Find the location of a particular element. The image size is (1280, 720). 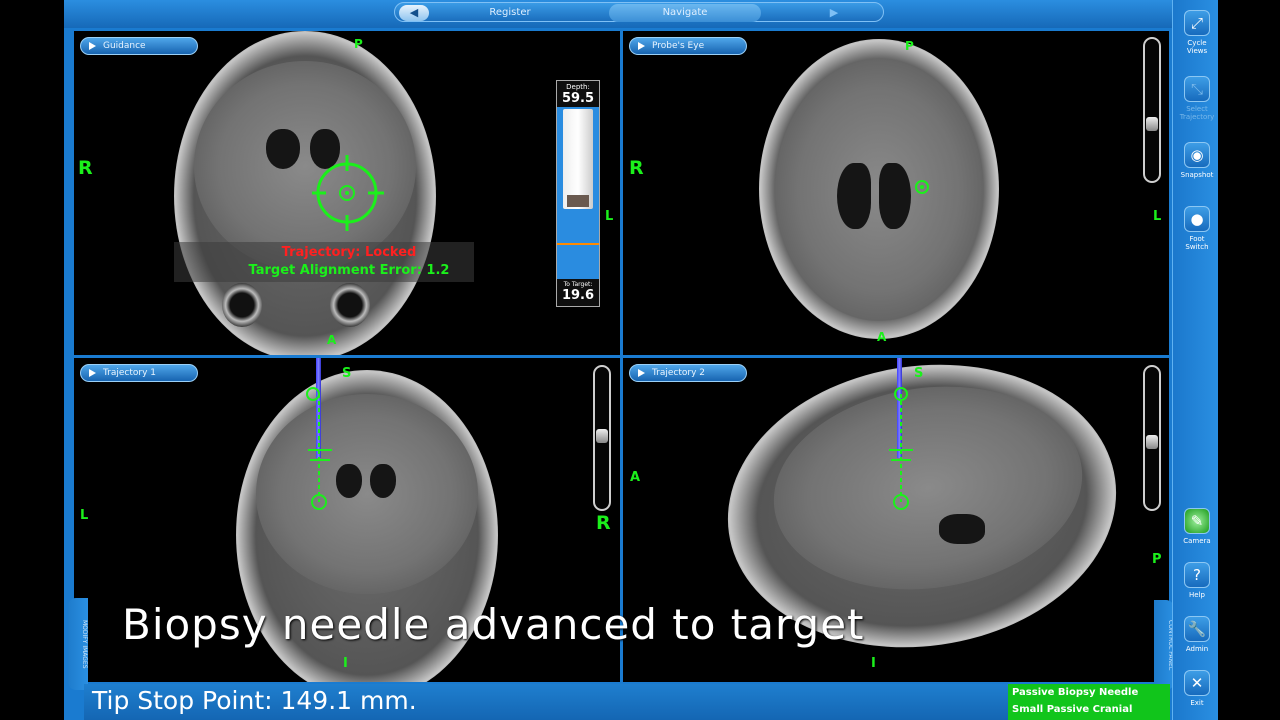

camera-button: ✎ Camera is located at coordinates (1197, 526).